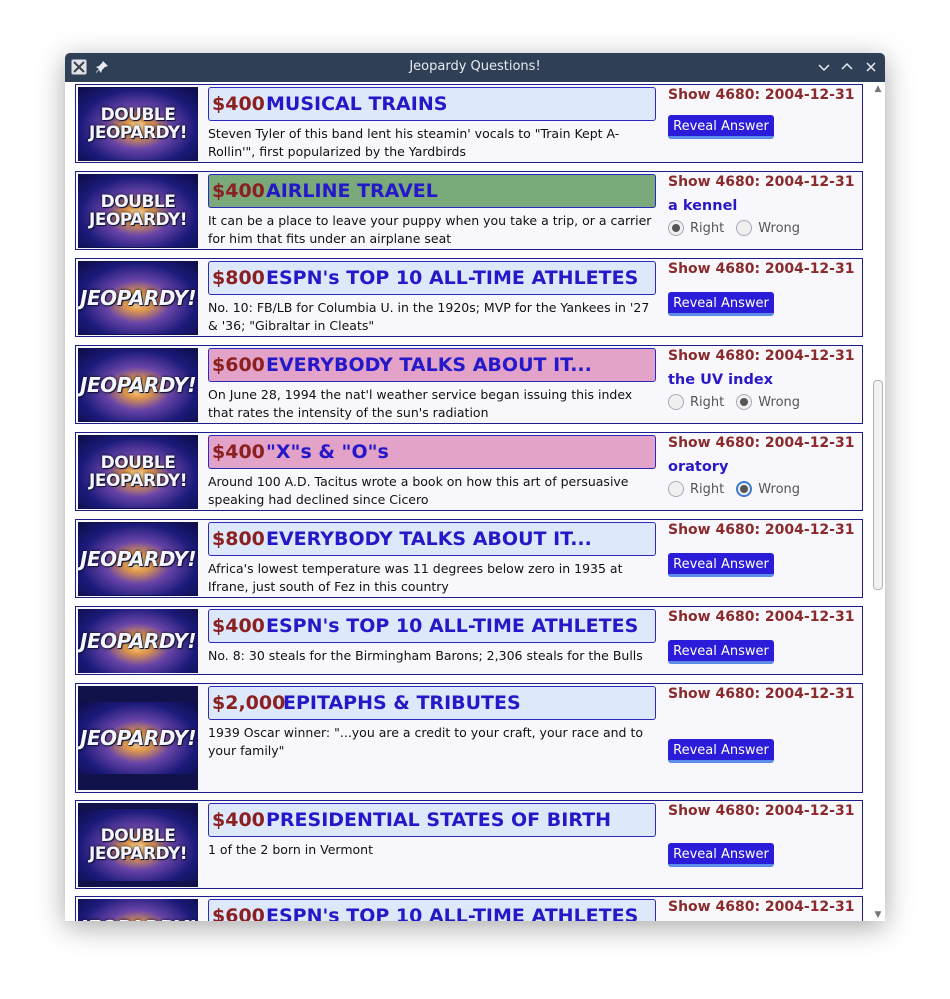 The height and width of the screenshot is (999, 950). Describe the element at coordinates (238, 913) in the screenshot. I see `clue-value: $600` at that location.